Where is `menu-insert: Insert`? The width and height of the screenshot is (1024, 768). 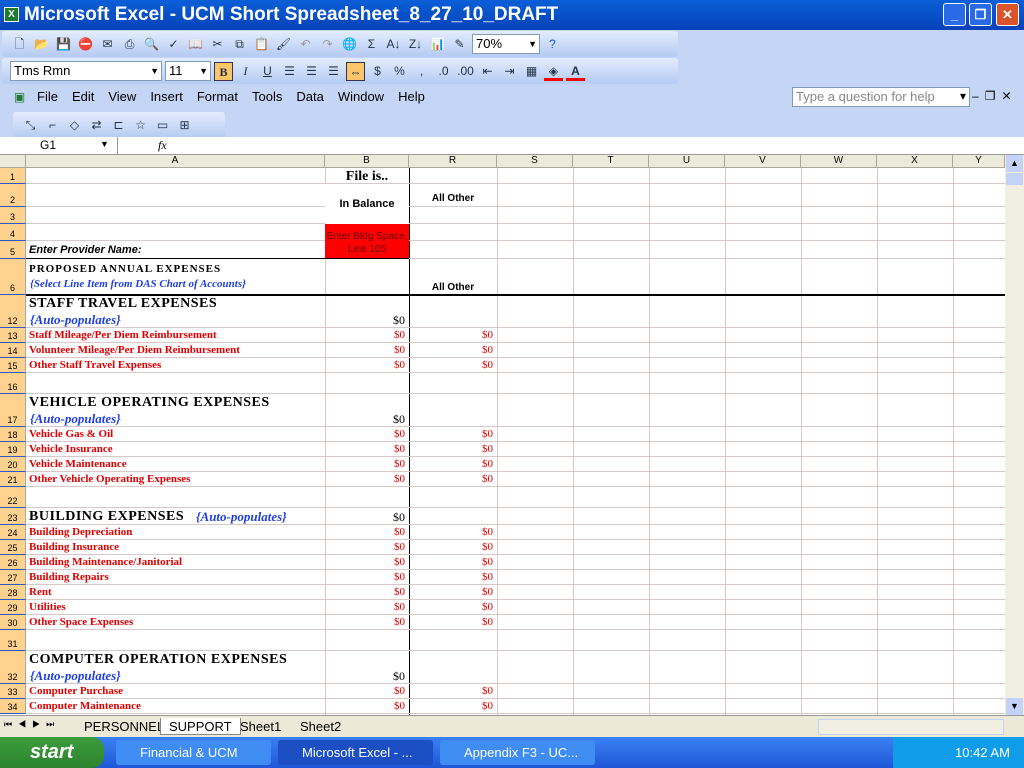 menu-insert: Insert is located at coordinates (166, 96).